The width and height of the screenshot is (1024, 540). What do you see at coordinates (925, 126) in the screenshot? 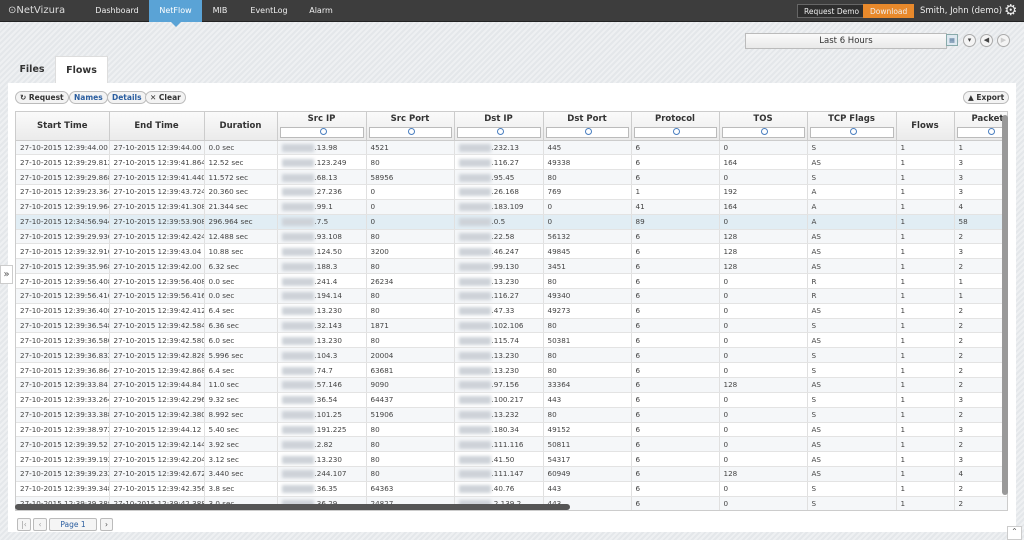
I see `column-header: Flows` at bounding box center [925, 126].